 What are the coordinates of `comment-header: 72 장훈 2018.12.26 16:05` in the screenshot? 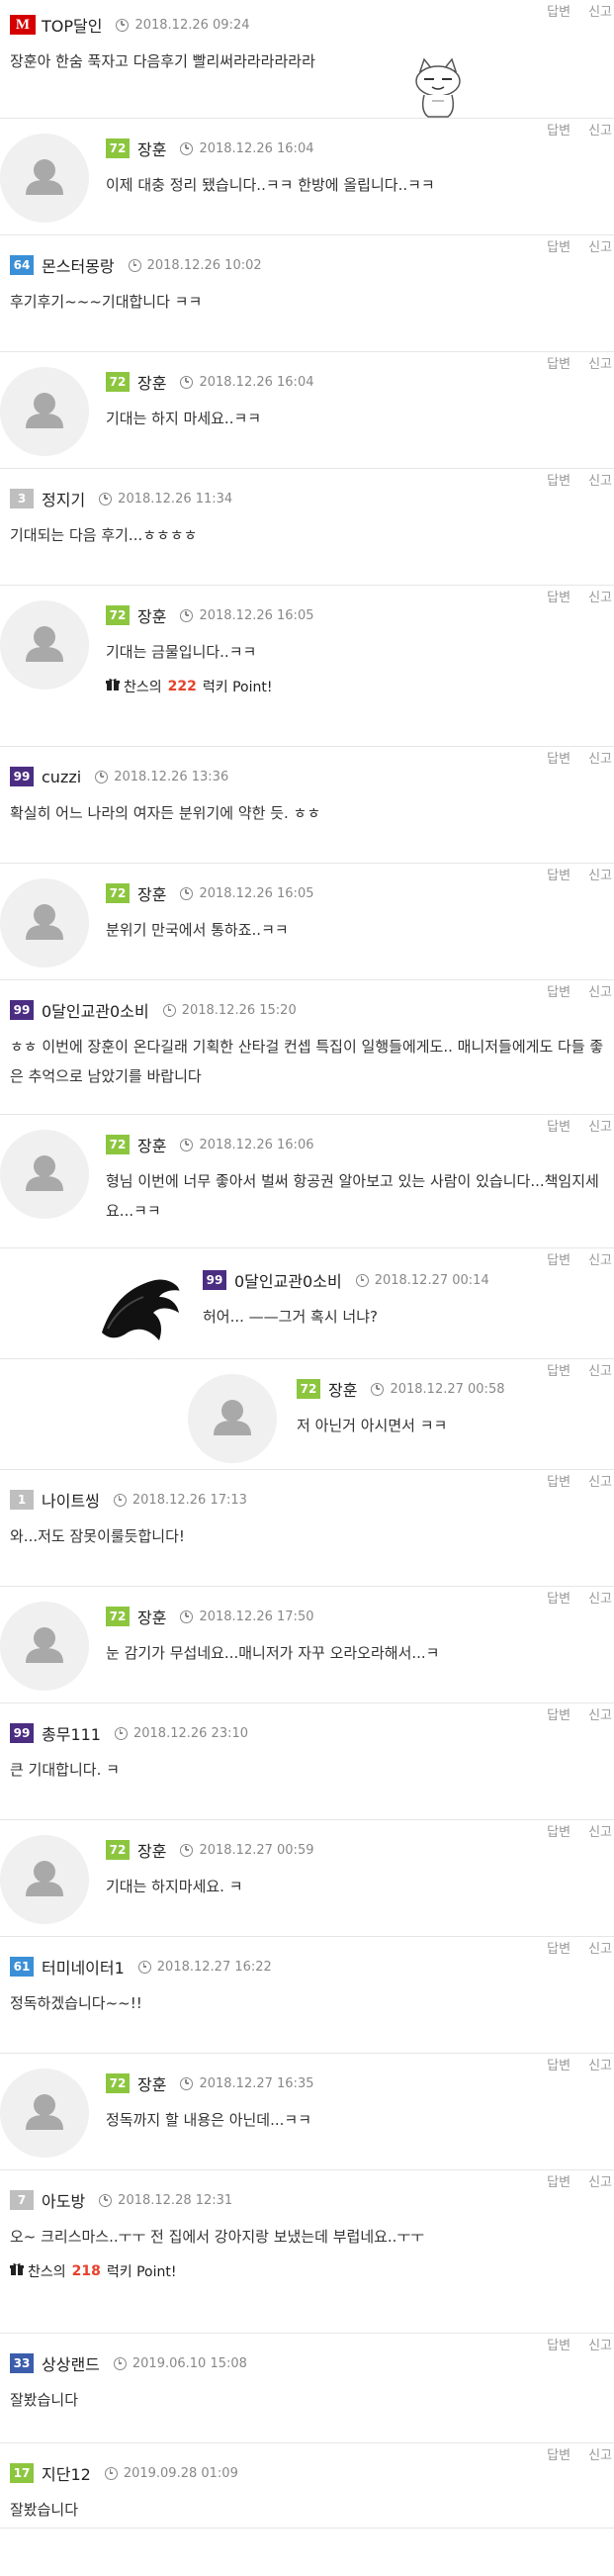 It's located at (360, 893).